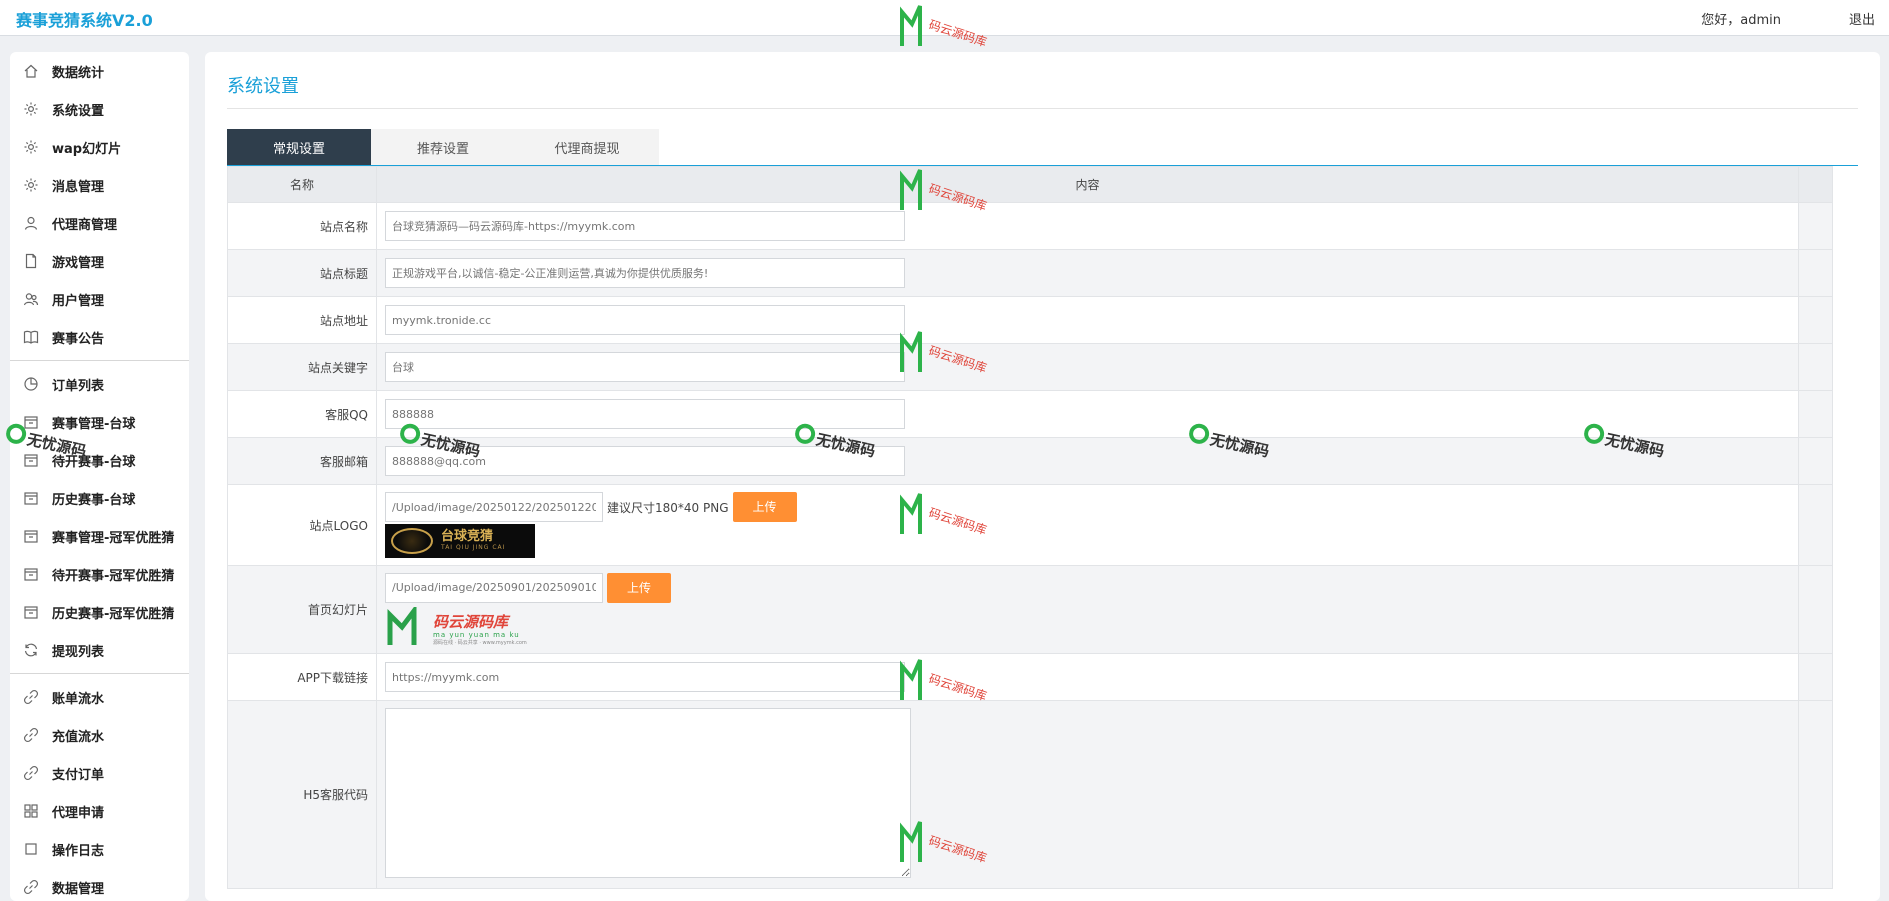 This screenshot has height=901, width=1889. What do you see at coordinates (87, 149) in the screenshot?
I see `sidebar-item-label: wap幻灯片` at bounding box center [87, 149].